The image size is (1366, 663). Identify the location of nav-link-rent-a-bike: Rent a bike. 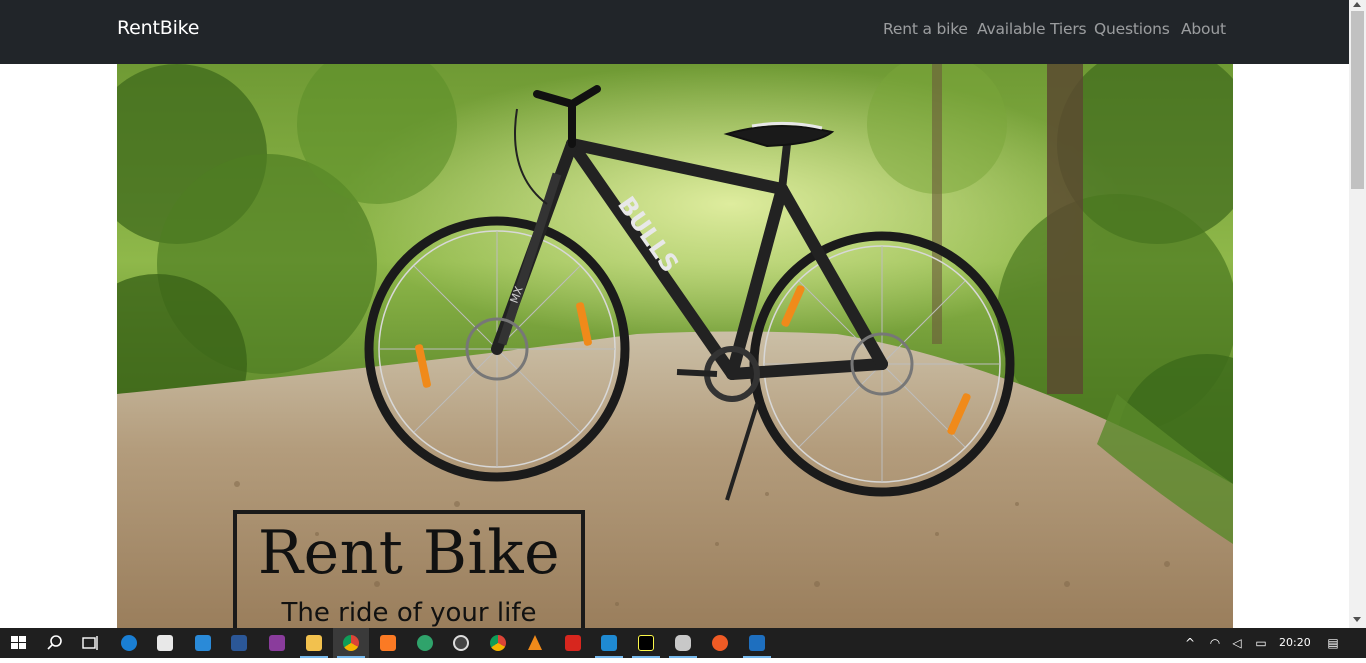
(925, 29).